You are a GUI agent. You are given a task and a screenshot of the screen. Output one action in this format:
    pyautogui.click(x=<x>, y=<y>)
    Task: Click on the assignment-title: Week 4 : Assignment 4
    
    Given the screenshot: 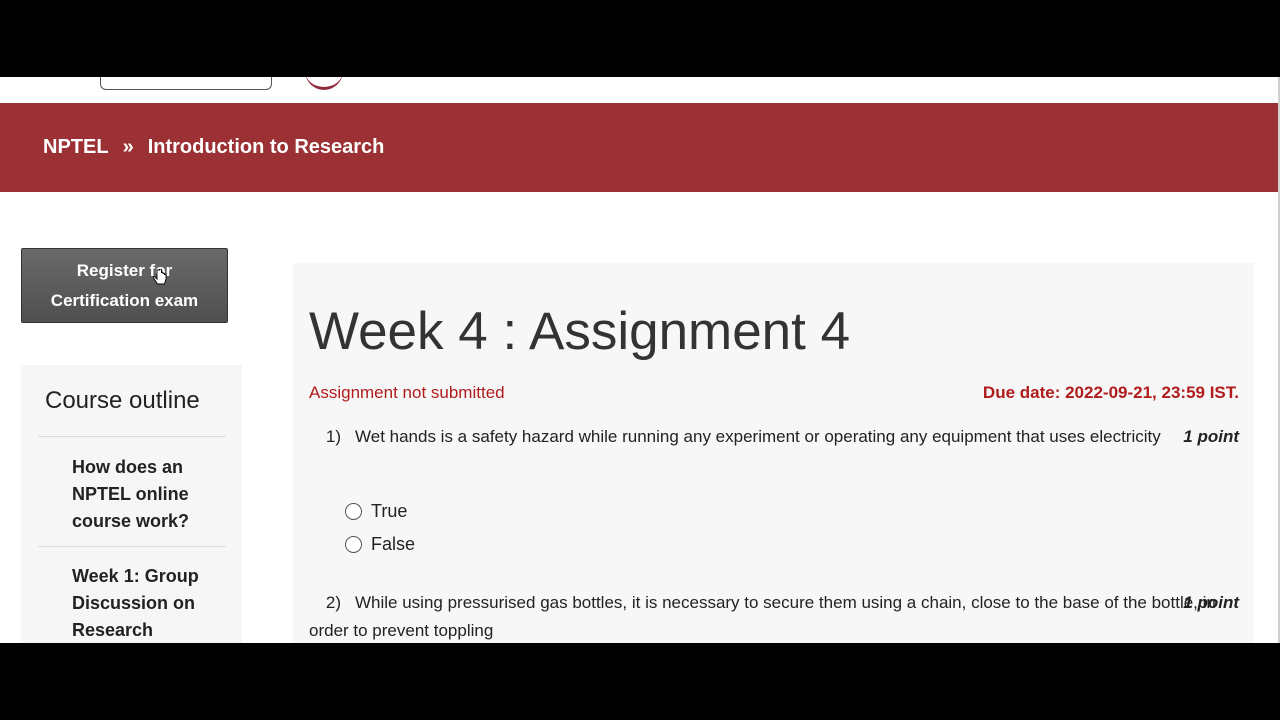 What is the action you would take?
    pyautogui.click(x=580, y=331)
    